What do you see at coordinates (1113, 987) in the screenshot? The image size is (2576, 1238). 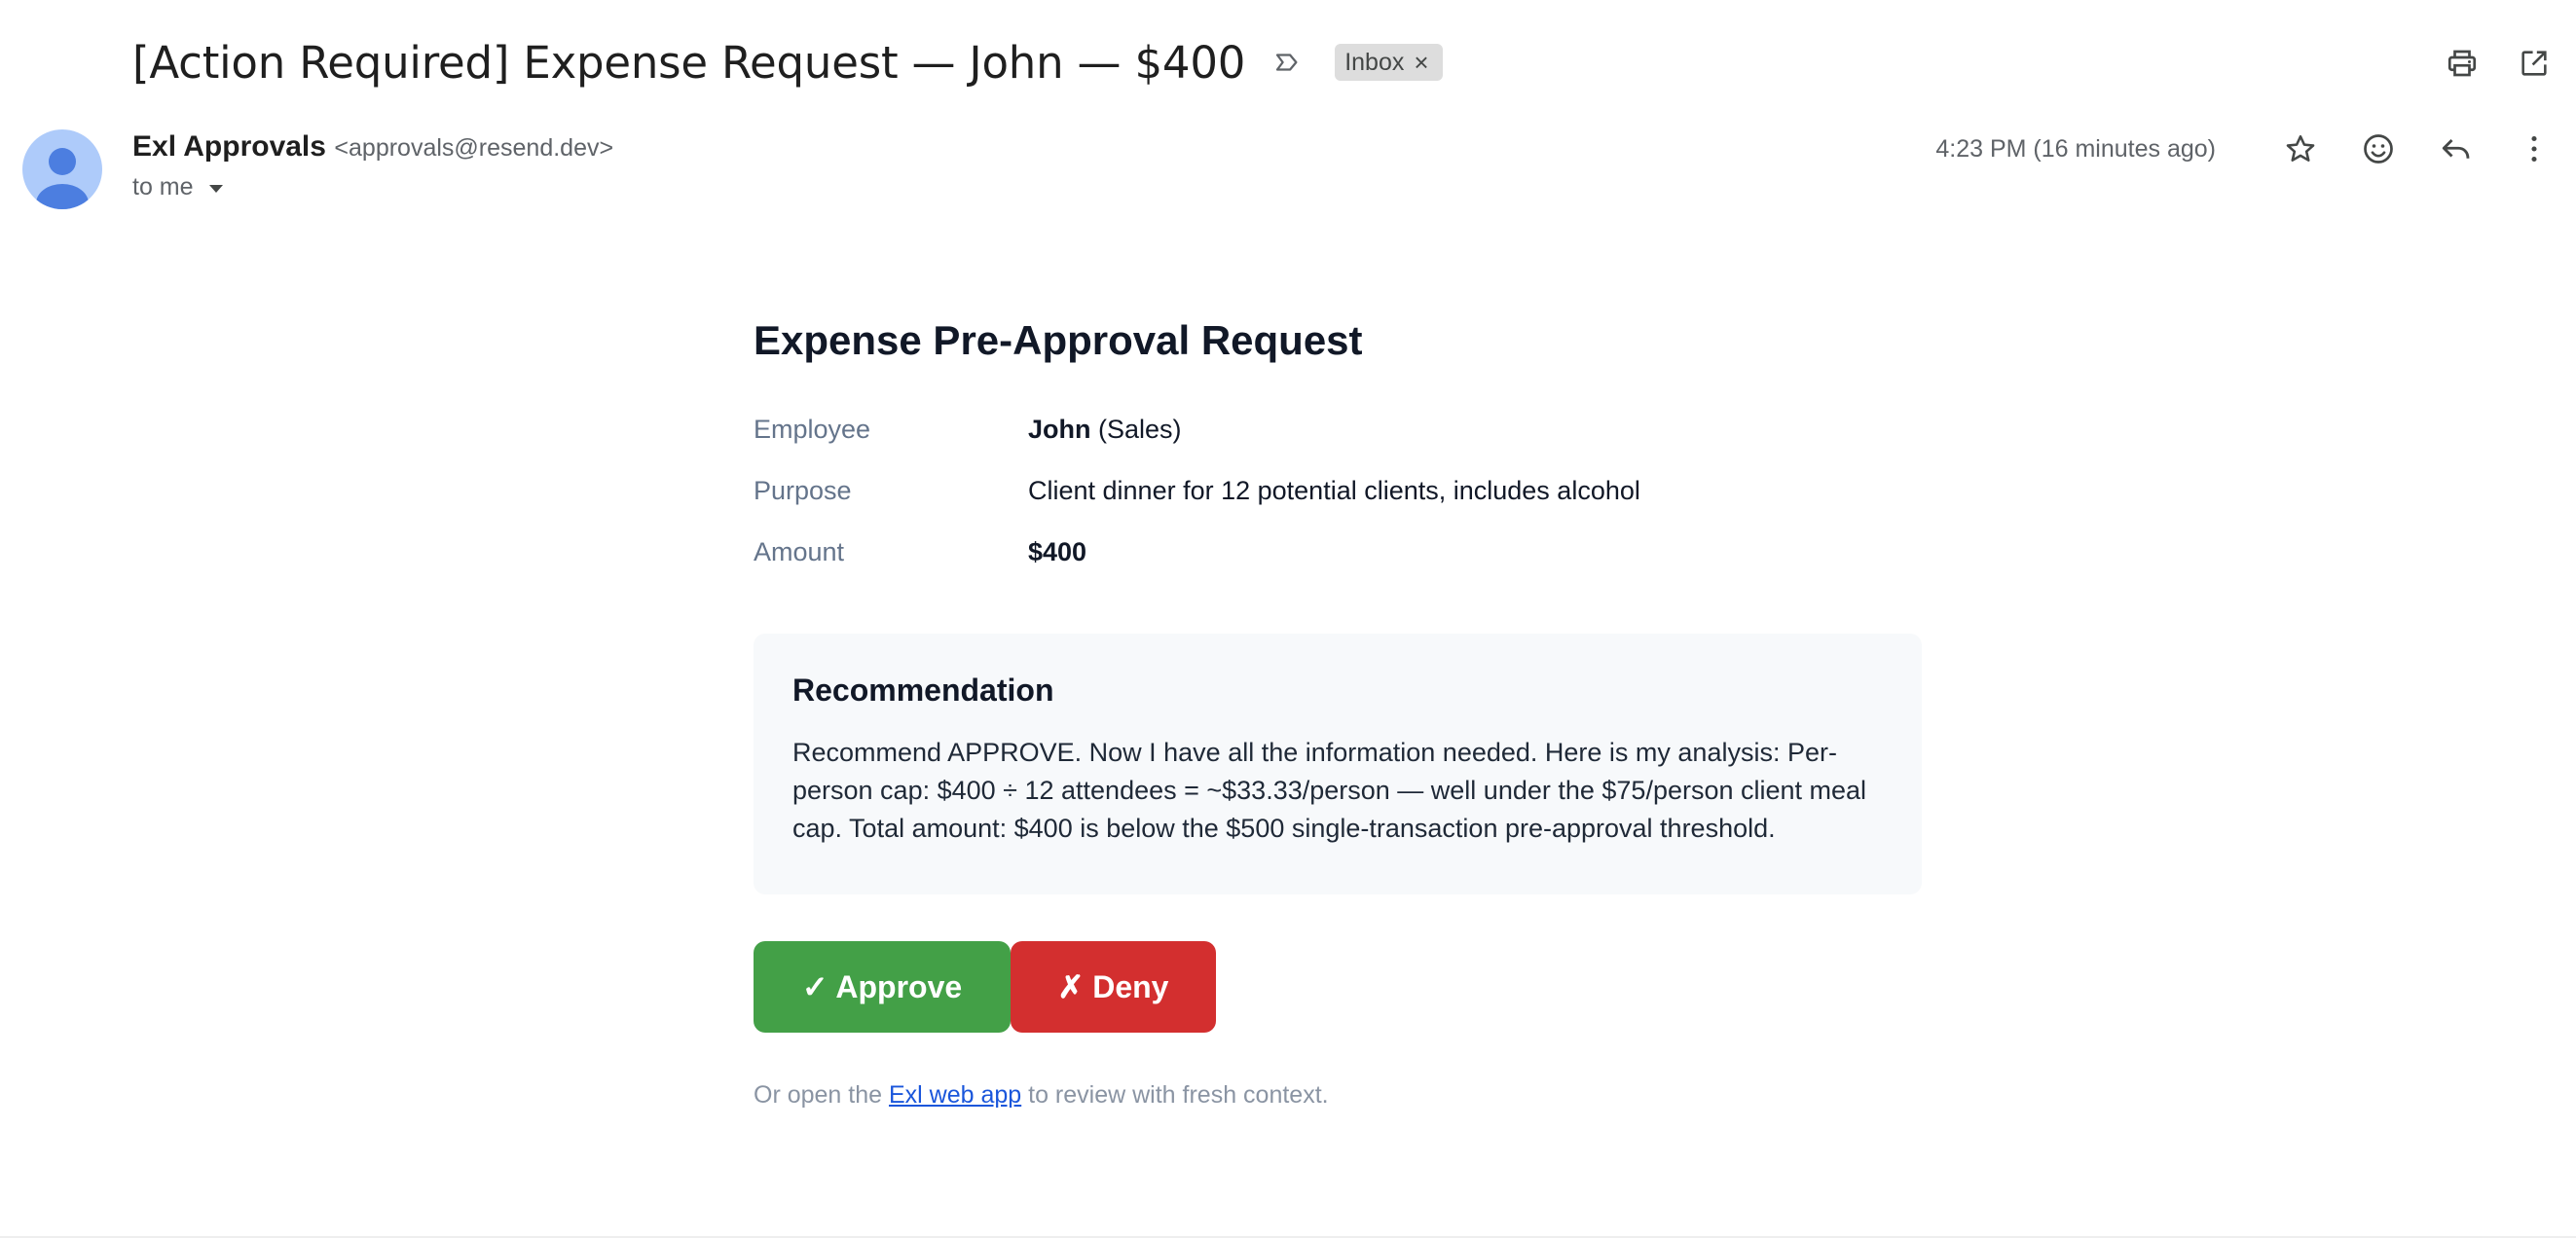 I see `deny-button: ✗ Deny` at bounding box center [1113, 987].